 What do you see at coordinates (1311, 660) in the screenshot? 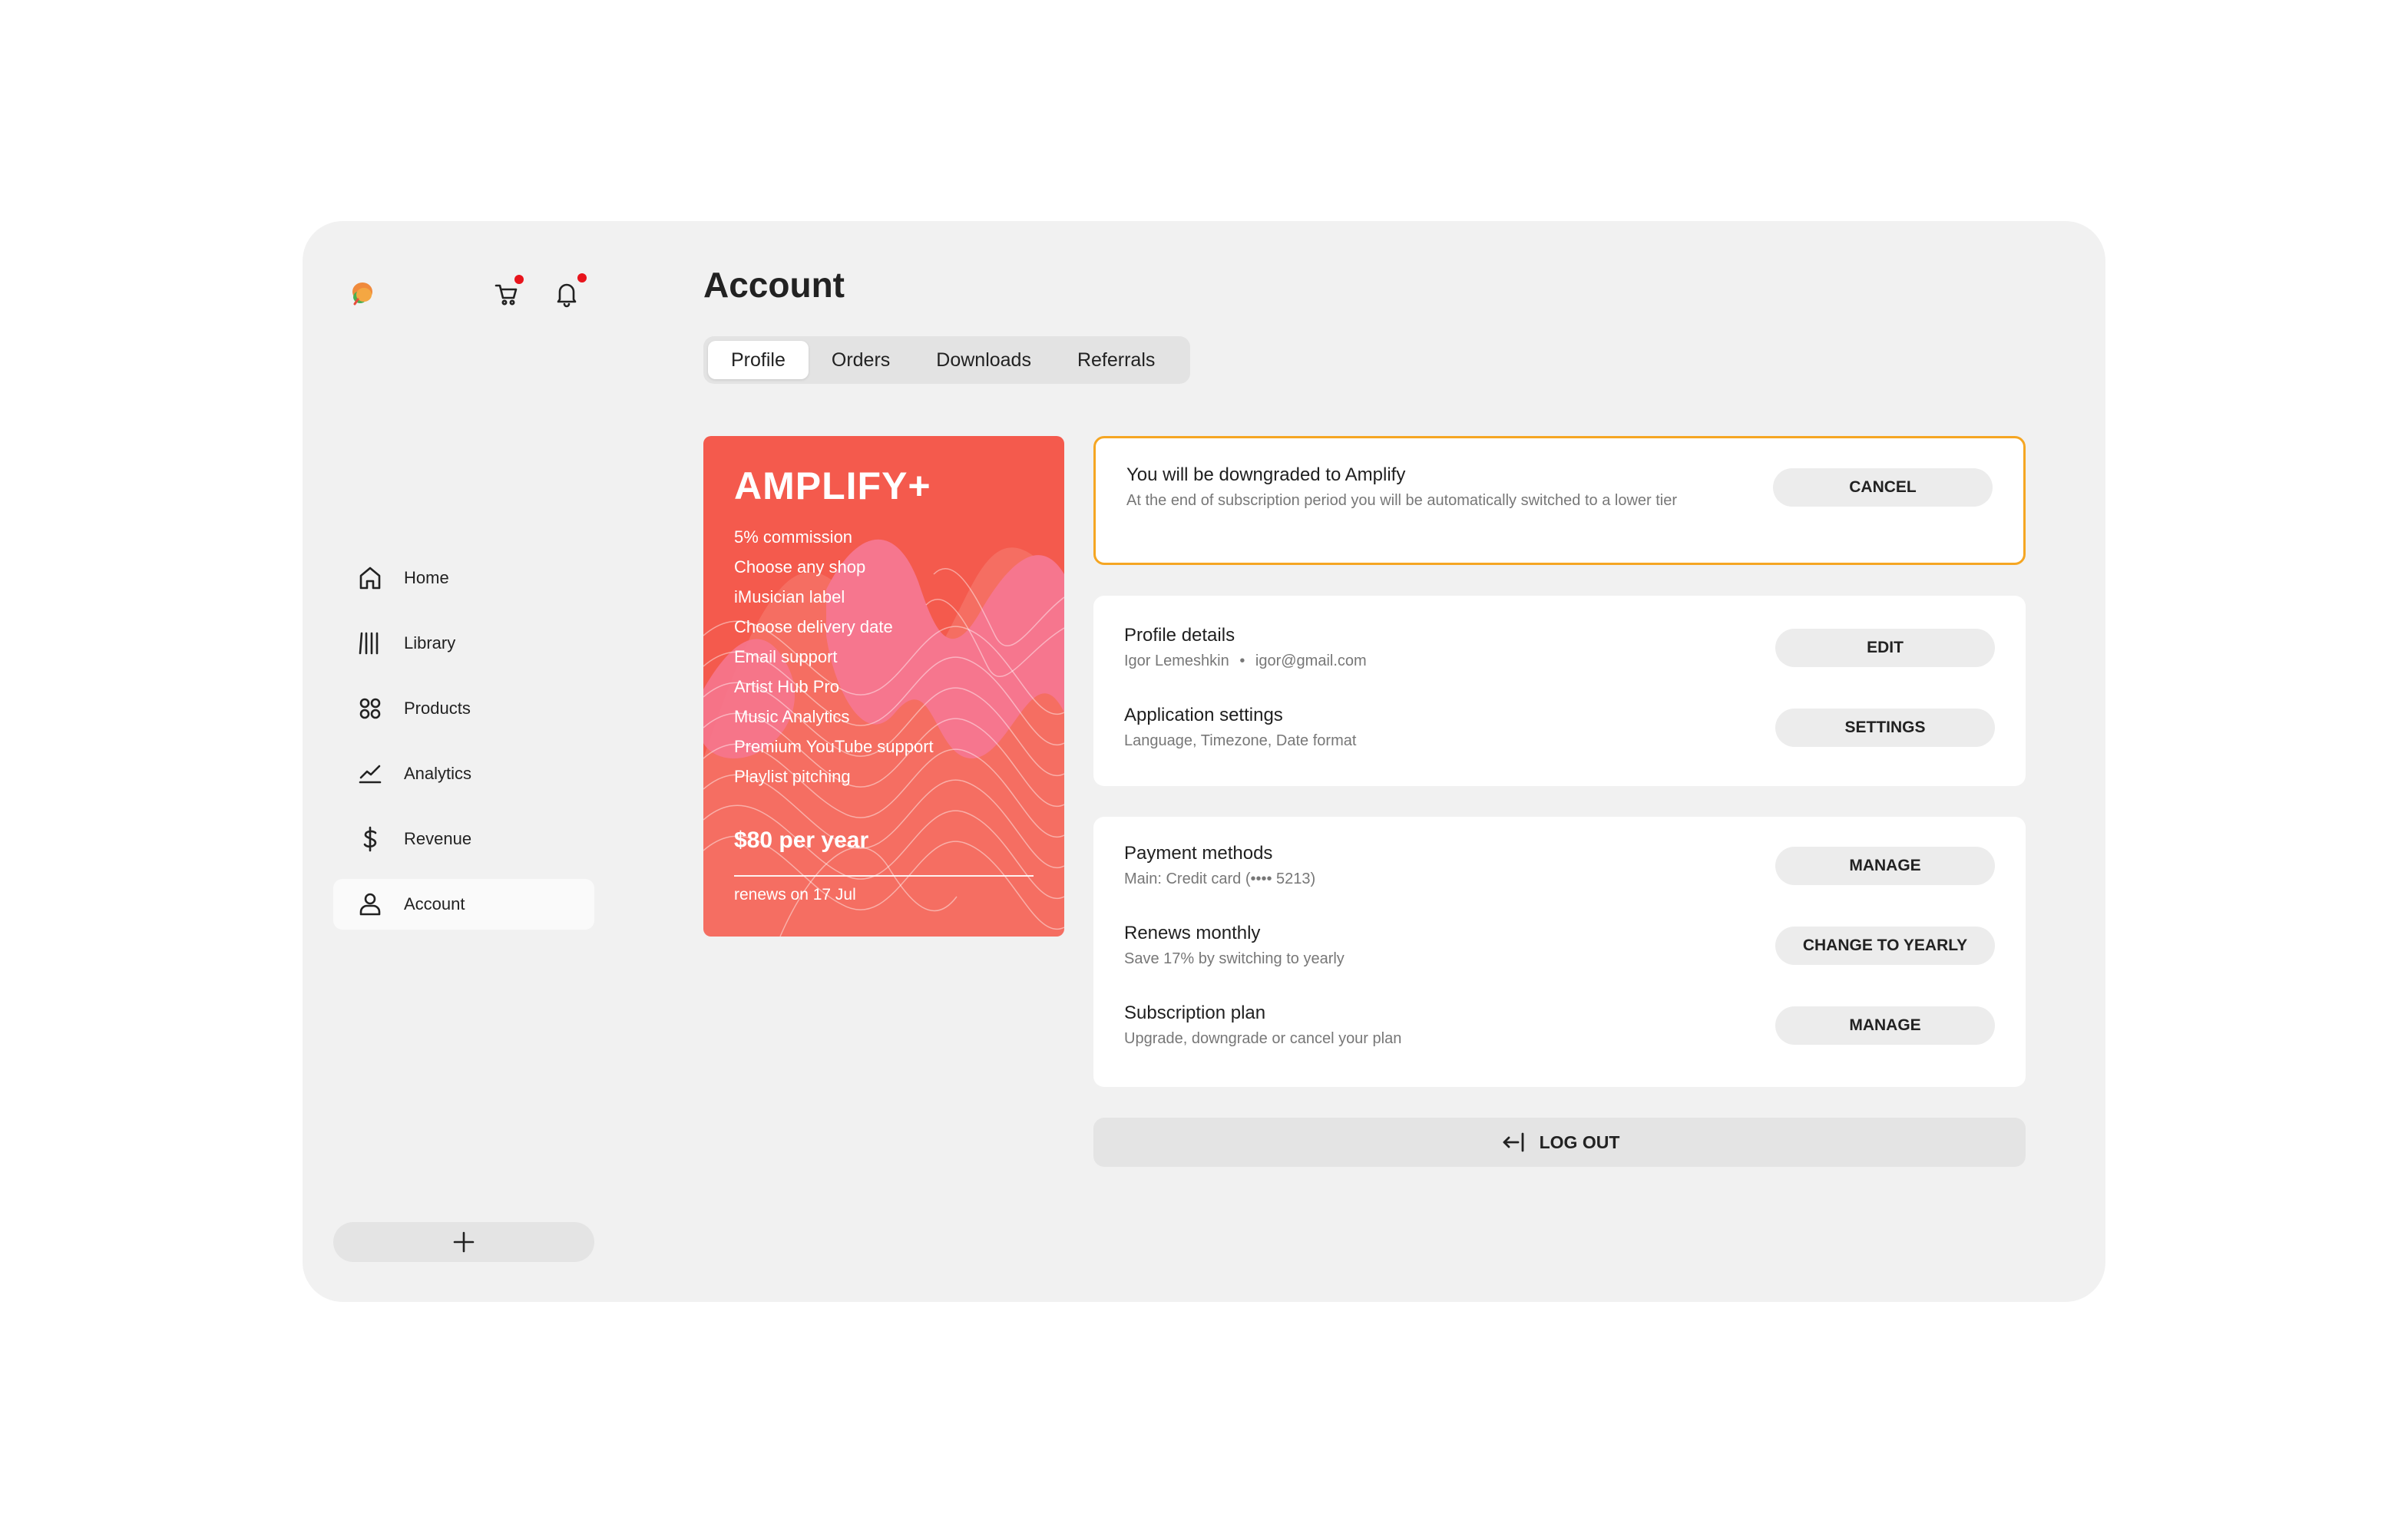
I see `user-email: igor@gmail.com` at bounding box center [1311, 660].